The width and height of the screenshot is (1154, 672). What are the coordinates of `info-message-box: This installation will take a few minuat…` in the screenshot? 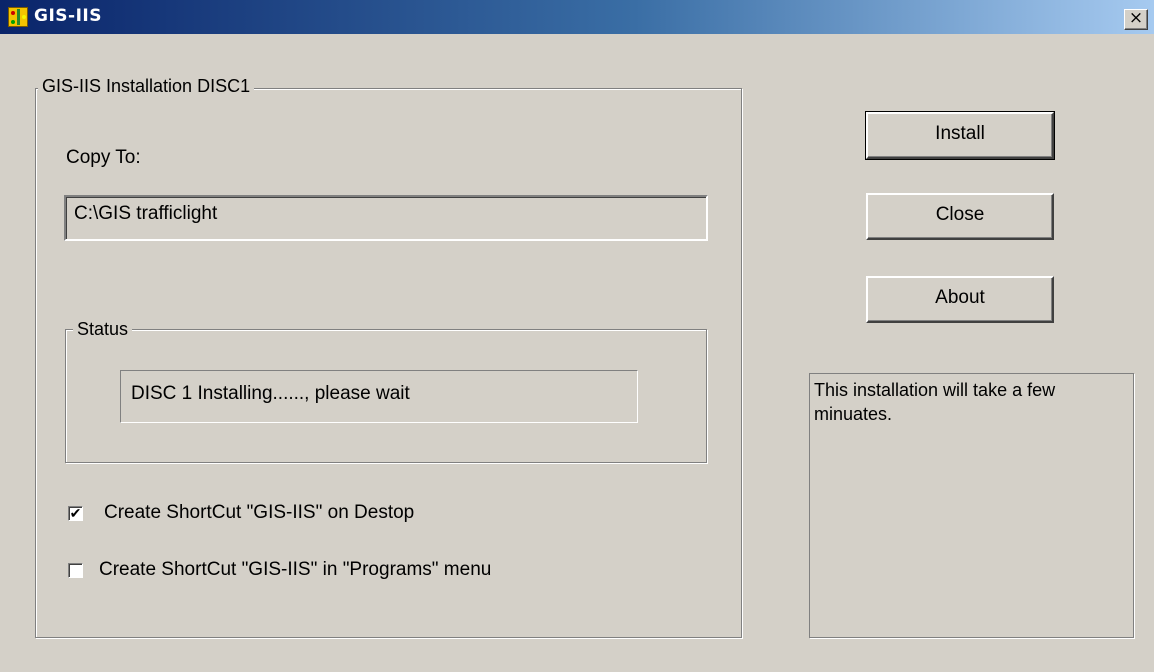 It's located at (971, 505).